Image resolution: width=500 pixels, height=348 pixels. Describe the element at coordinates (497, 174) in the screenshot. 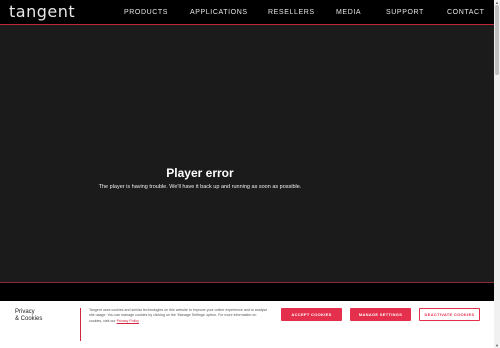

I see `page-scrollbar: ▲ ▼` at that location.